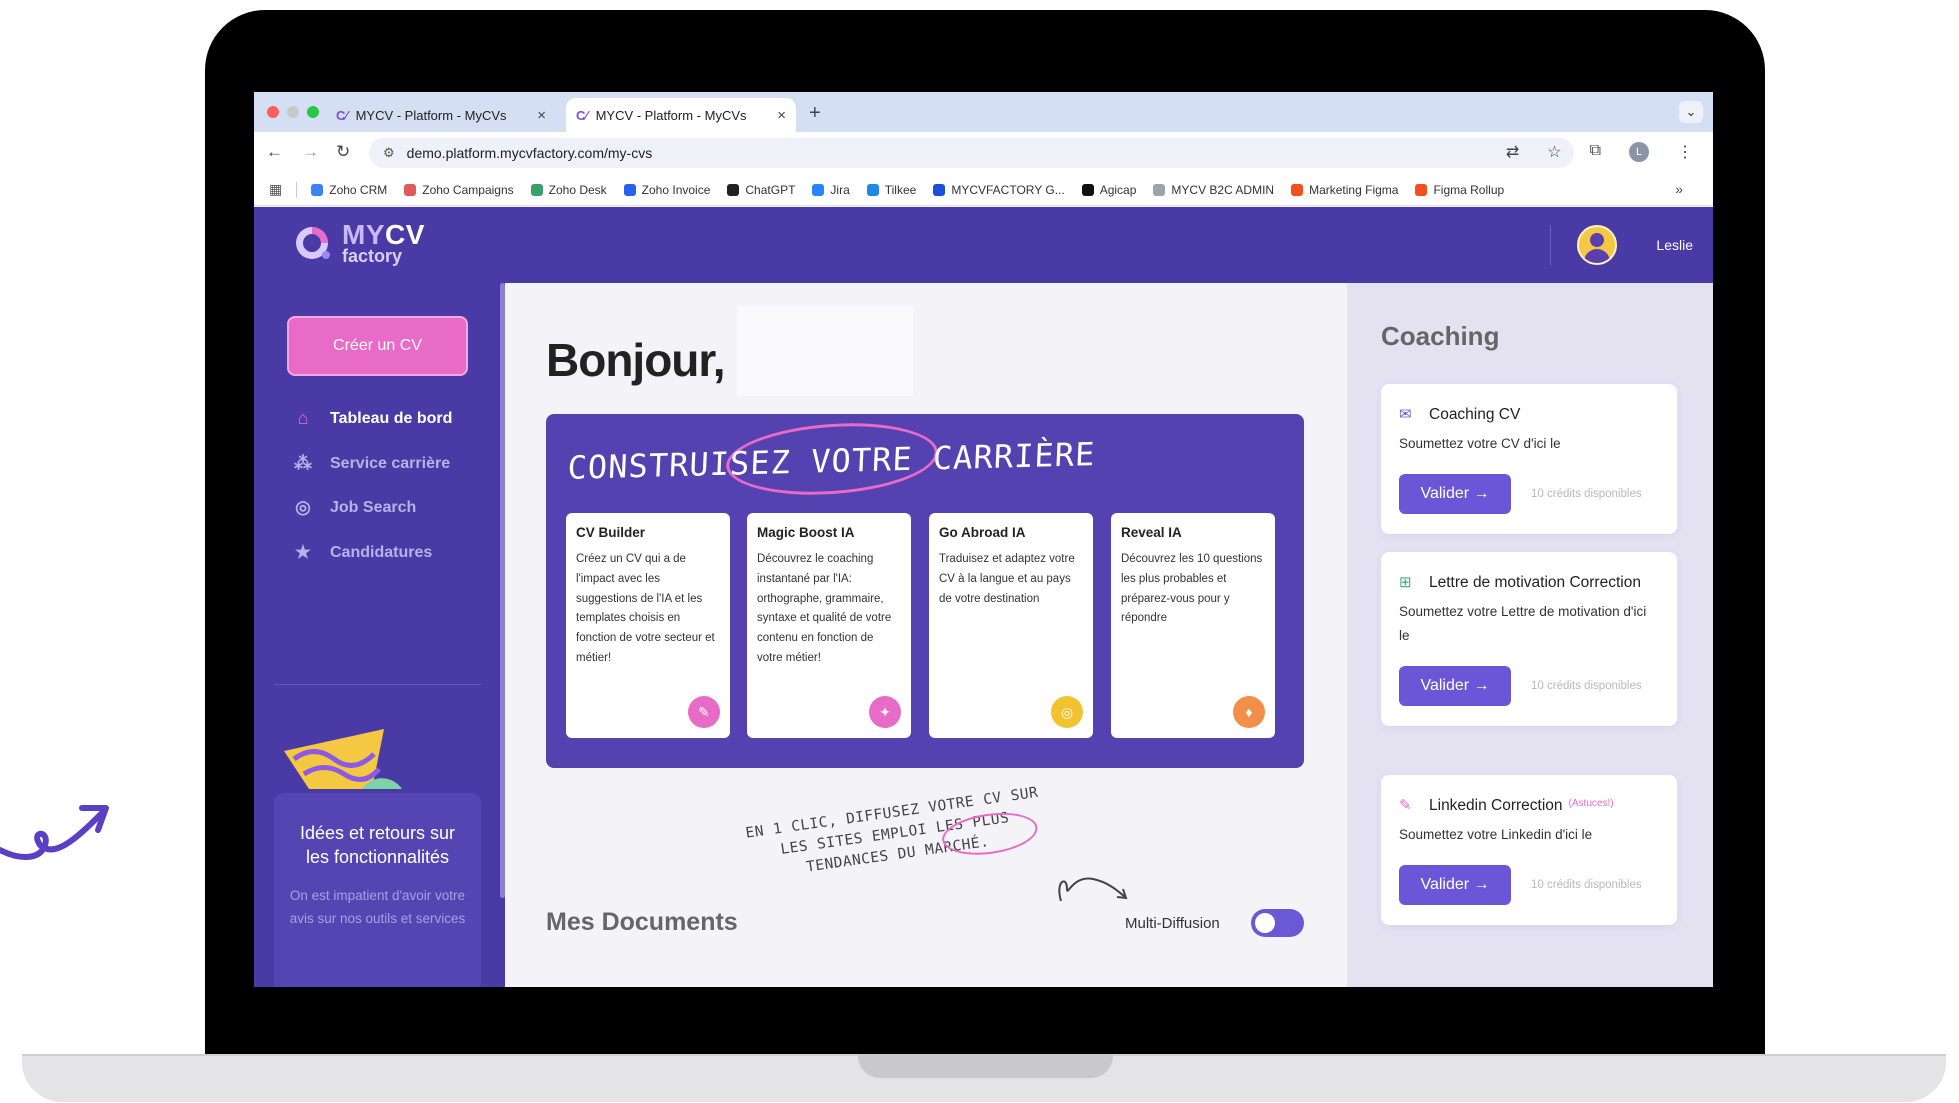 This screenshot has width=1959, height=1103. Describe the element at coordinates (1554, 152) in the screenshot. I see `bookmark-star-icon: ☆` at that location.